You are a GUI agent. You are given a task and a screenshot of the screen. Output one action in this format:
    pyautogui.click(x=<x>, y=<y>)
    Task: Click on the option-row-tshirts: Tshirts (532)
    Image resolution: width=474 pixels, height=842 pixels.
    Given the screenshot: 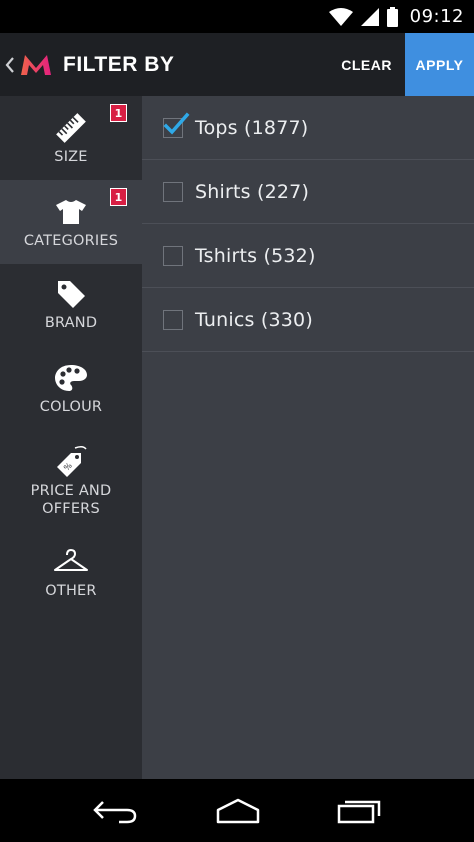 What is the action you would take?
    pyautogui.click(x=308, y=256)
    